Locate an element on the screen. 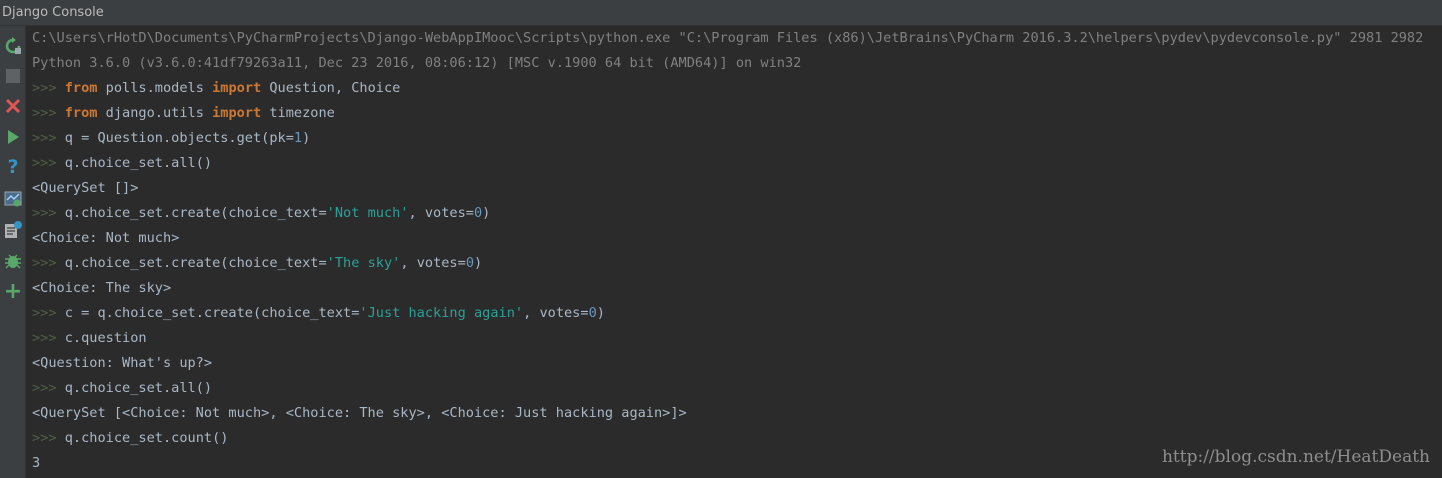 Image resolution: width=1442 pixels, height=478 pixels. rerun-icon is located at coordinates (13, 46).